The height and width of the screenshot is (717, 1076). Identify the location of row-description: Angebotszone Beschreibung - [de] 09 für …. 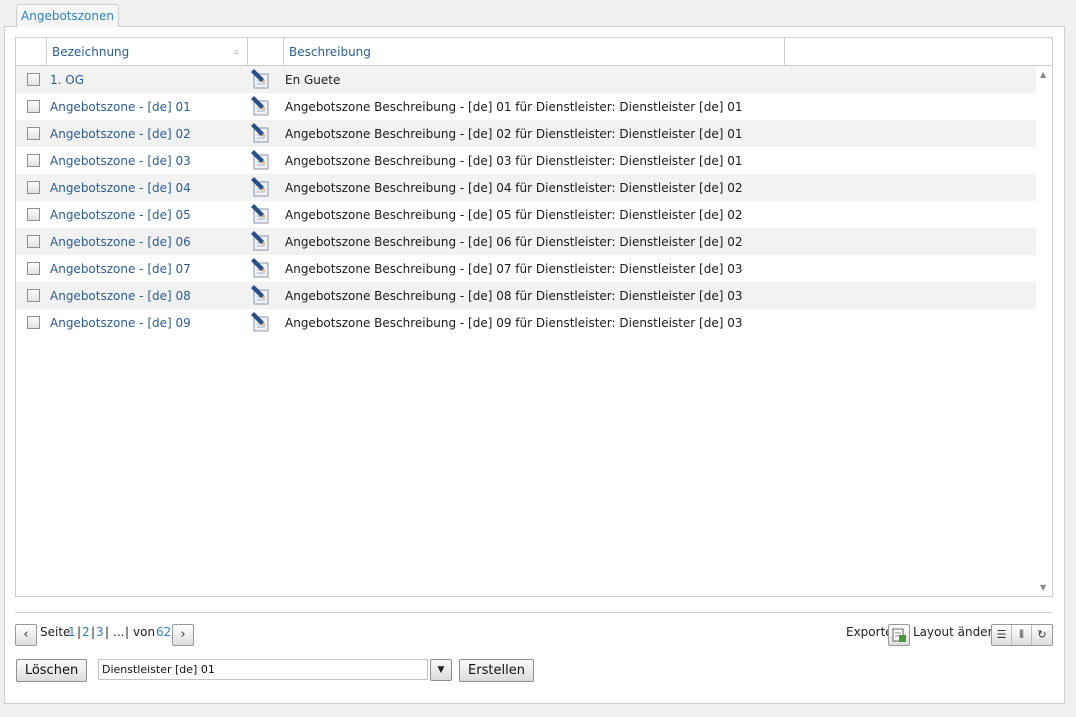
(514, 323).